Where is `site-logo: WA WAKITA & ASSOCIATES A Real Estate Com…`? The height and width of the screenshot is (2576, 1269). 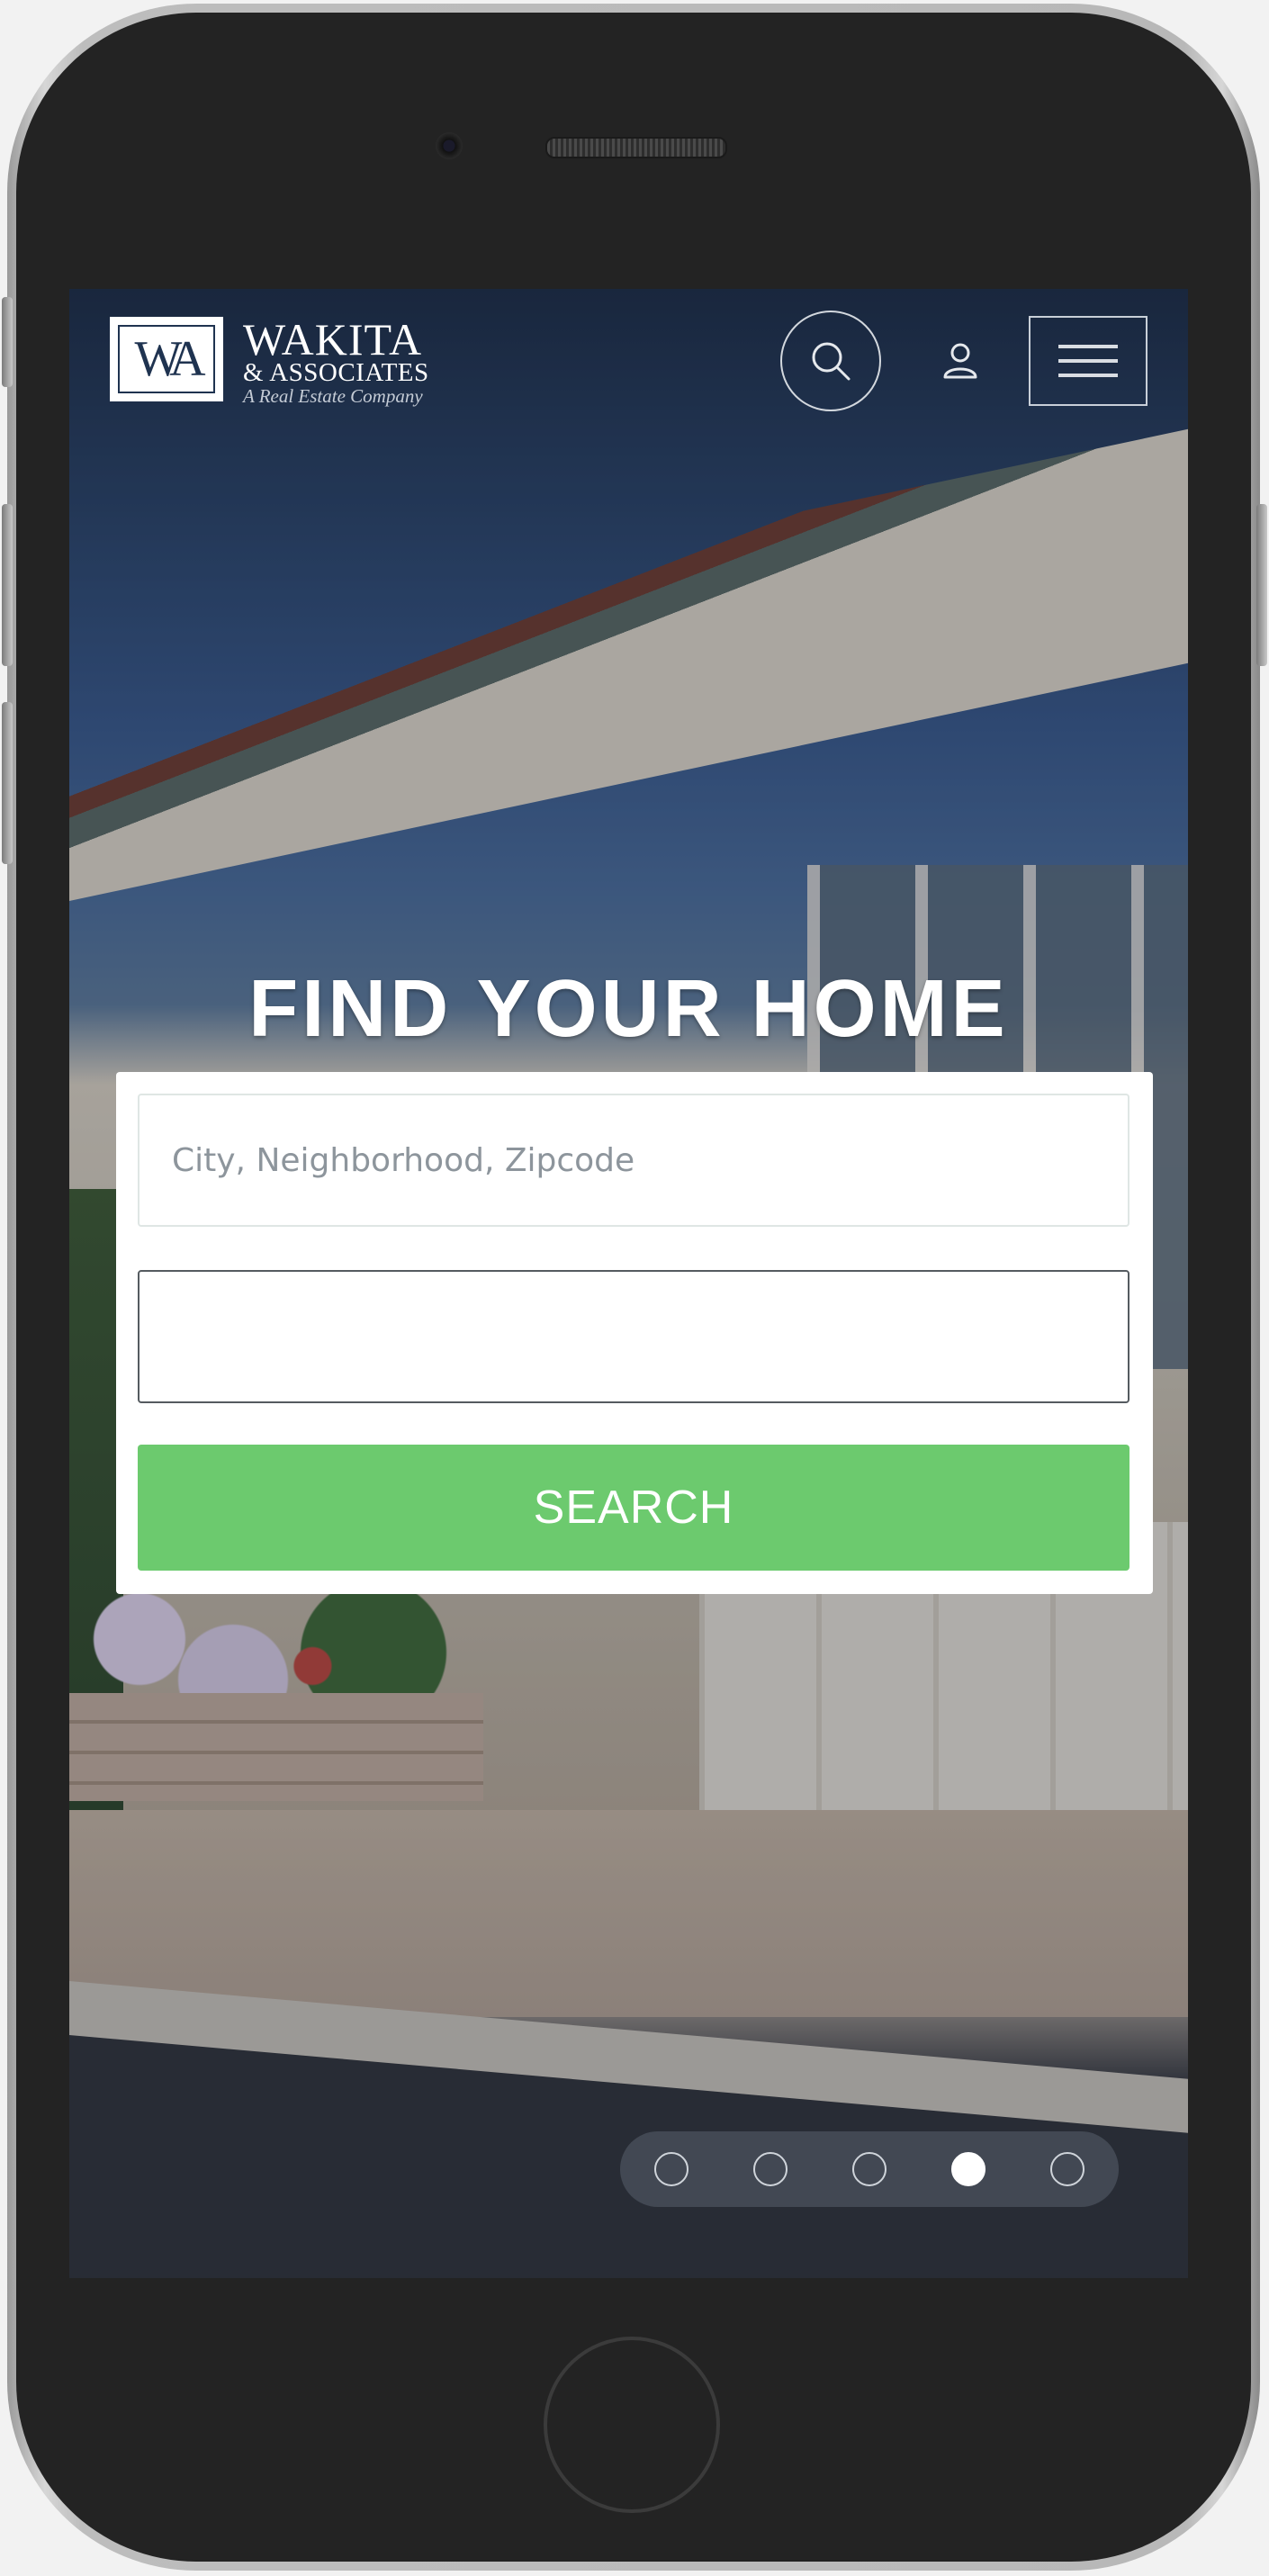
site-logo: WA WAKITA & ASSOCIATES A Real Estate Com… is located at coordinates (269, 362).